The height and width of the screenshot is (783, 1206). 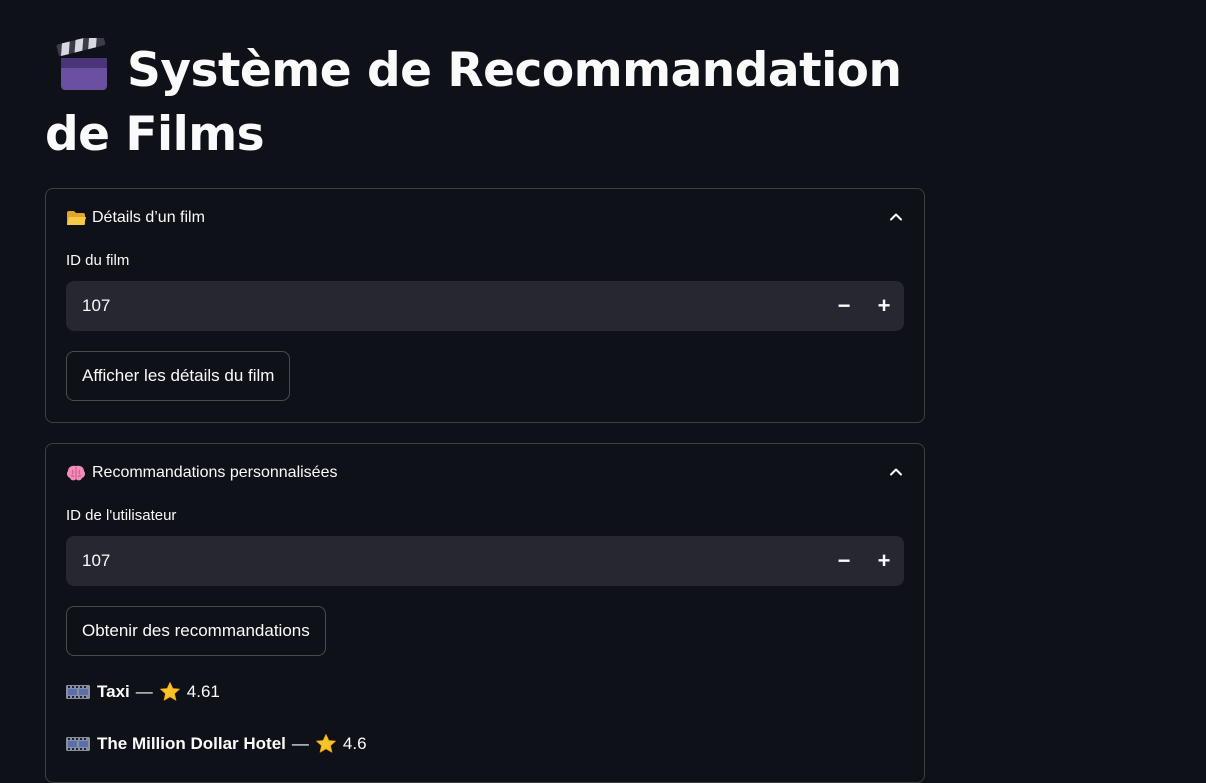 I want to click on brain-icon, so click(x=76, y=473).